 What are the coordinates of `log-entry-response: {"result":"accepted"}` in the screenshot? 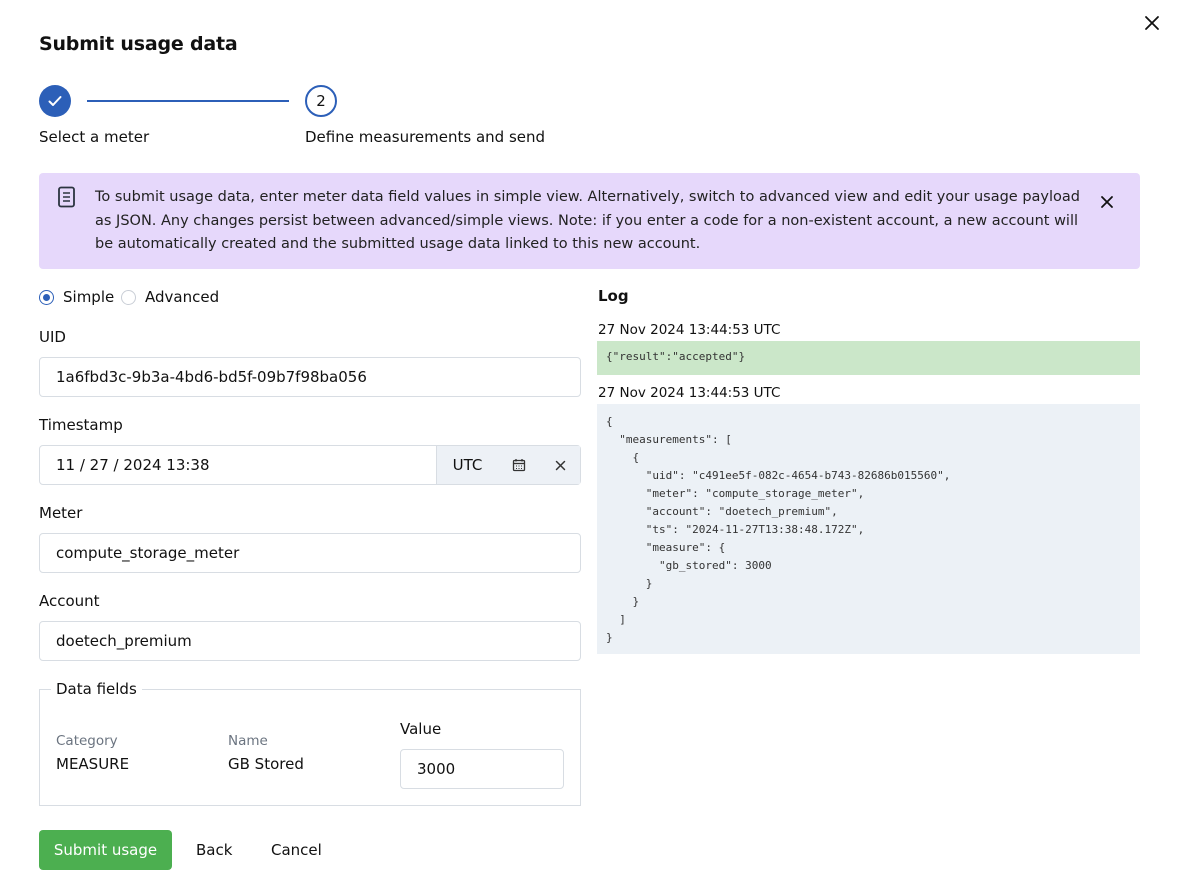 It's located at (868, 358).